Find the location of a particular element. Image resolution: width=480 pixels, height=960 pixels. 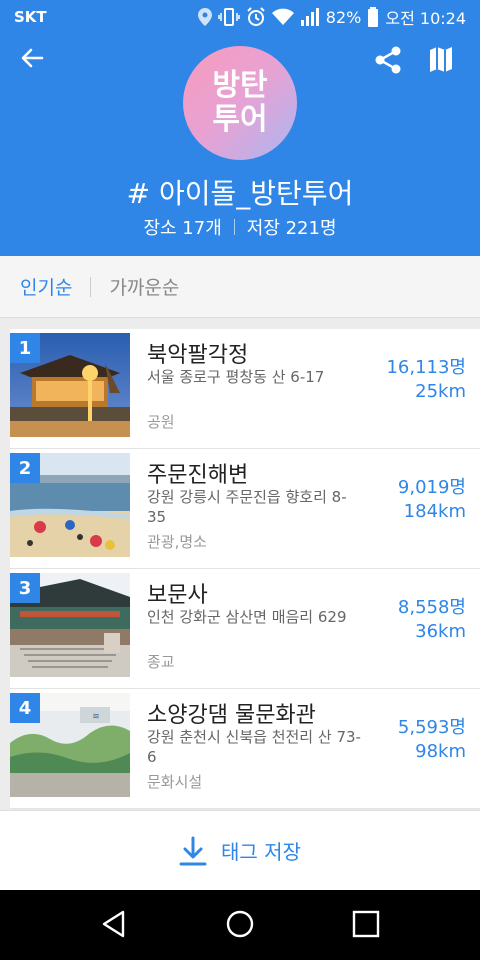

place-category: 종교 is located at coordinates (161, 662).